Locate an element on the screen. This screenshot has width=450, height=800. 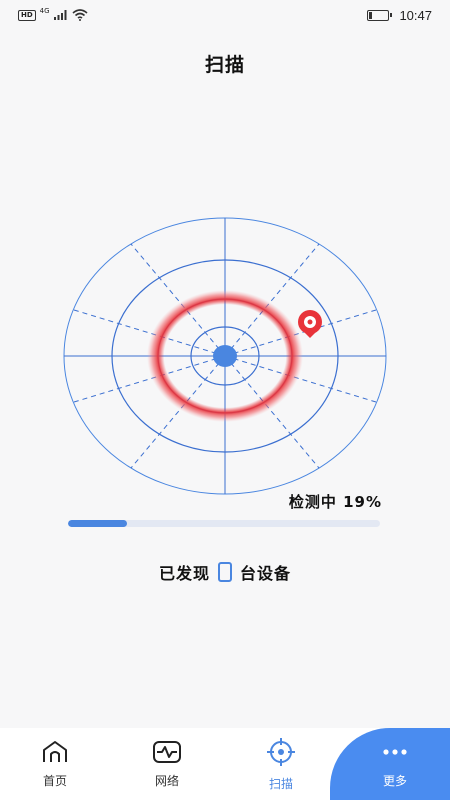
scan-crosshair-icon is located at coordinates (281, 751).